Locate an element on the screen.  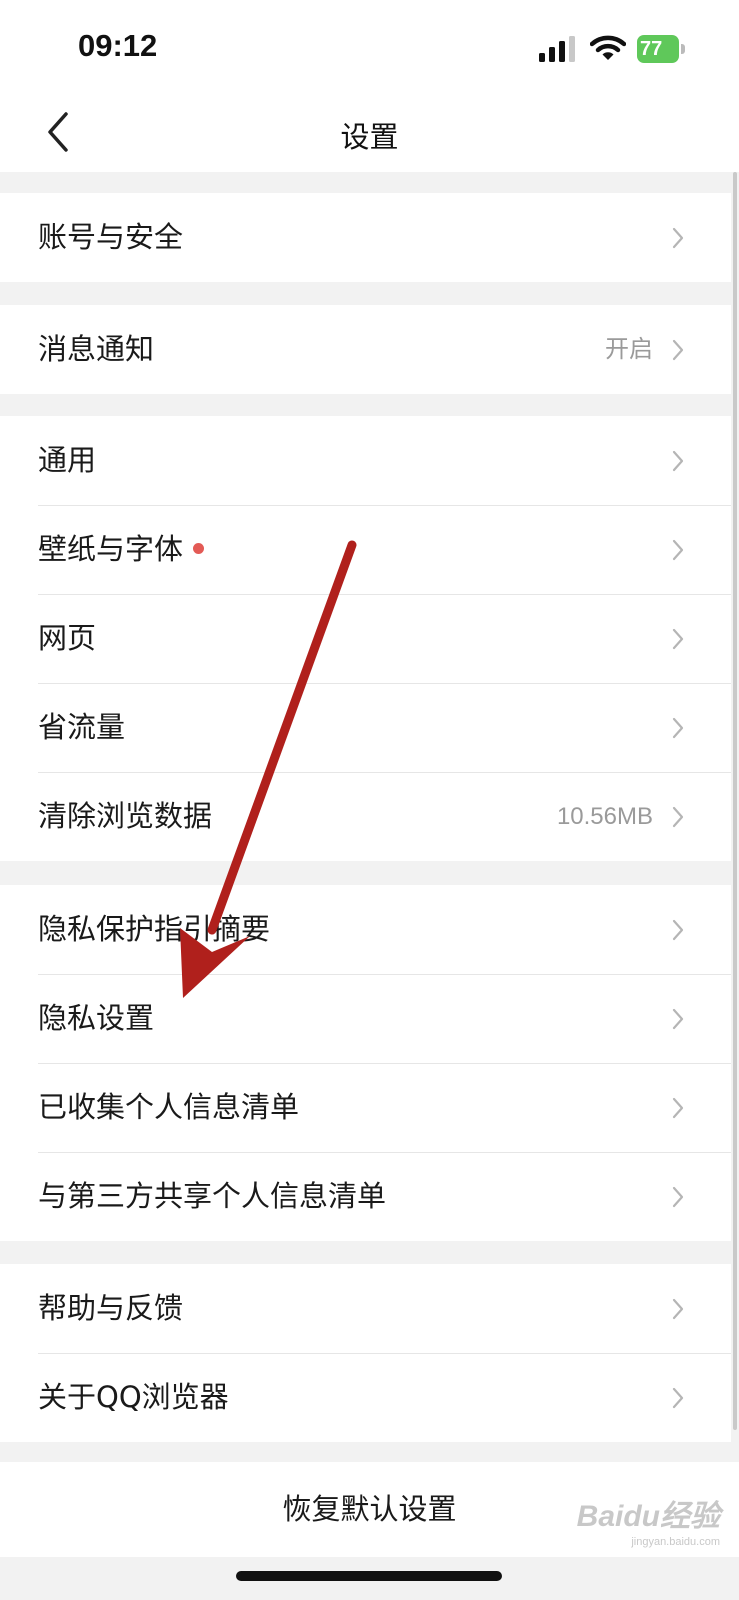
settings-row: 与第三方共享个人信息清单 is located at coordinates (365, 1196).